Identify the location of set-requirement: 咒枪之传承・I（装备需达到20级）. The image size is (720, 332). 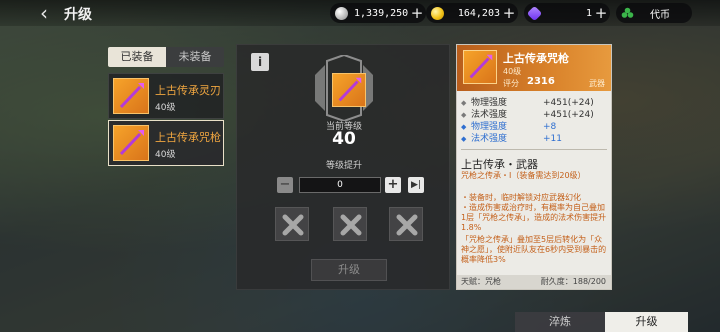
(523, 175).